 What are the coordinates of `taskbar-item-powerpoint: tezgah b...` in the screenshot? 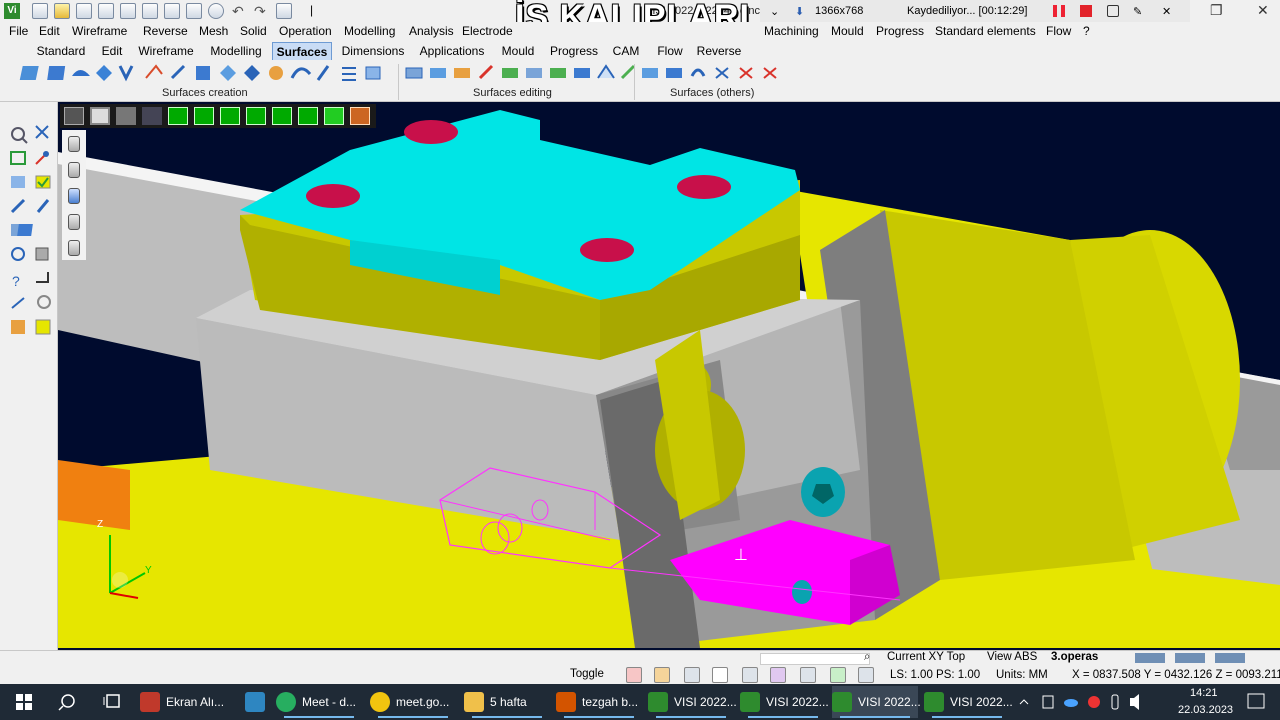 It's located at (599, 702).